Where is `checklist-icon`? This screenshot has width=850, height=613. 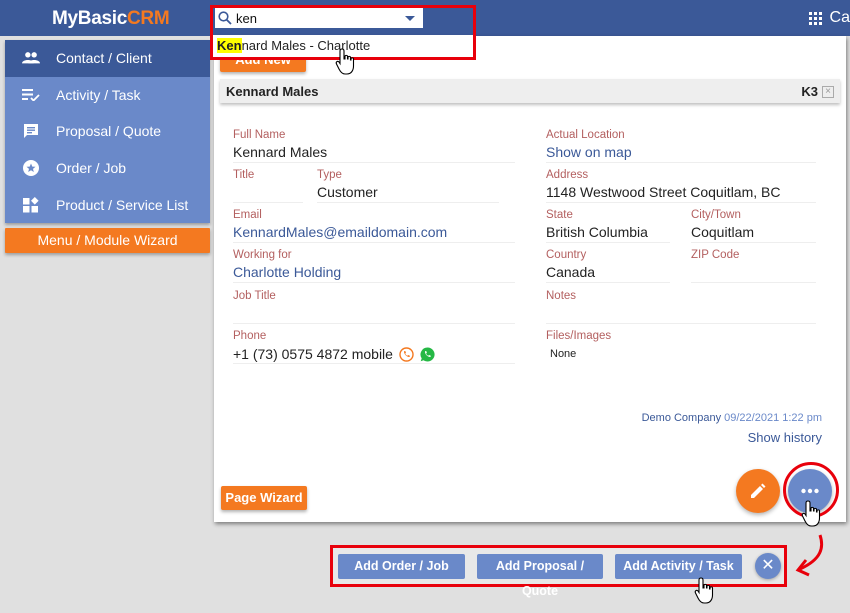 checklist-icon is located at coordinates (31, 95).